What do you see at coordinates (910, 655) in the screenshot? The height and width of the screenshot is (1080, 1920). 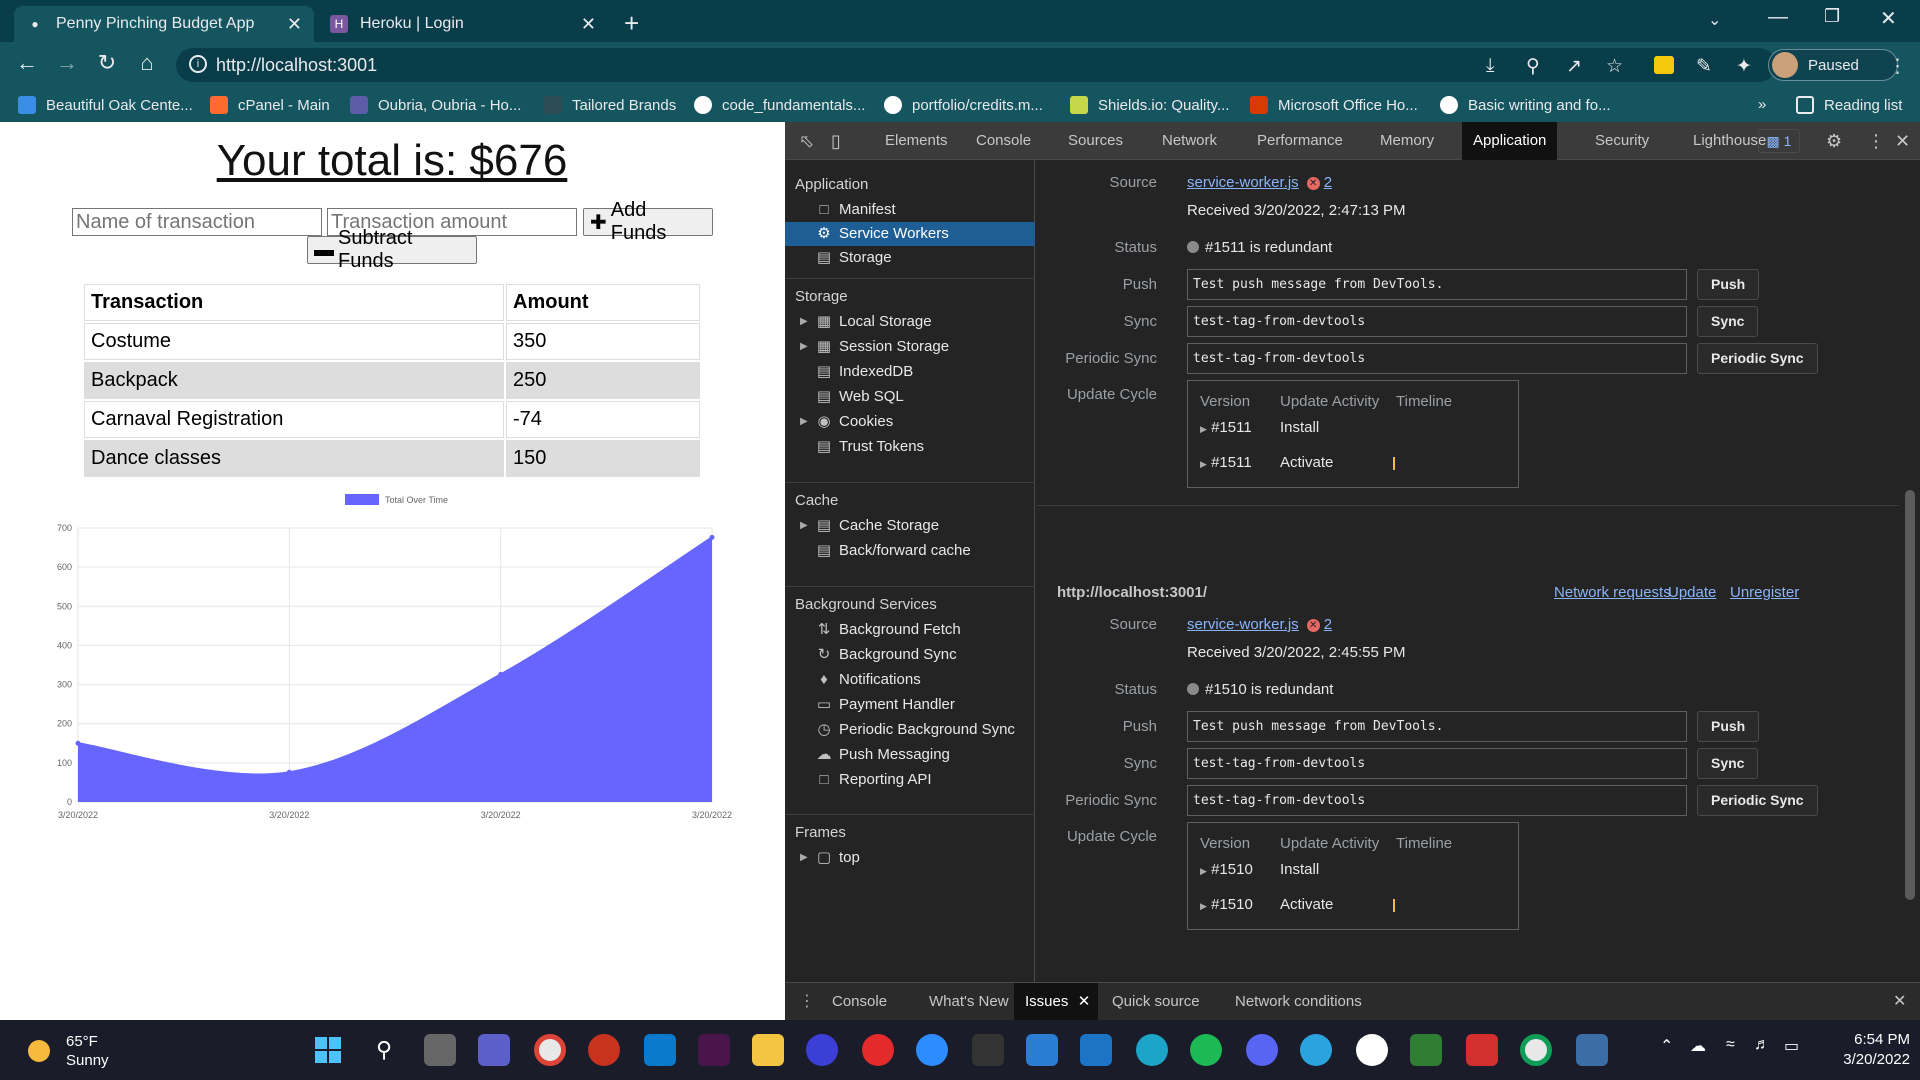 I see `sidebar-item-background-sync: ↻ Background Sync` at bounding box center [910, 655].